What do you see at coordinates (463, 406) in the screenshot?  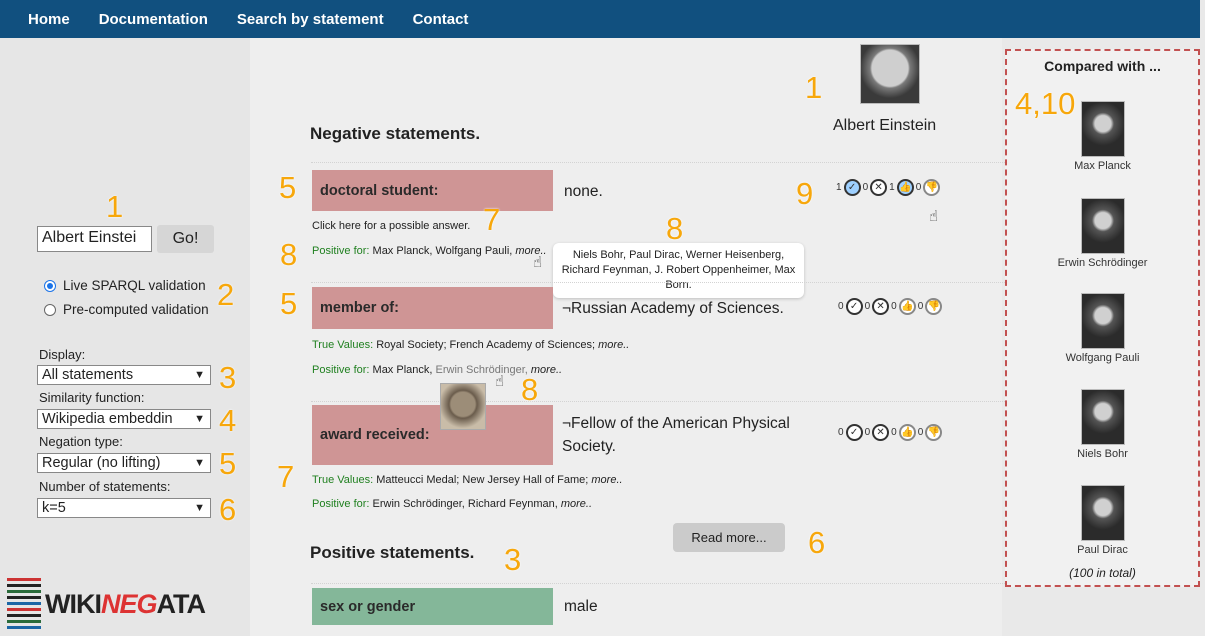 I see `schrodinger-thumbnail` at bounding box center [463, 406].